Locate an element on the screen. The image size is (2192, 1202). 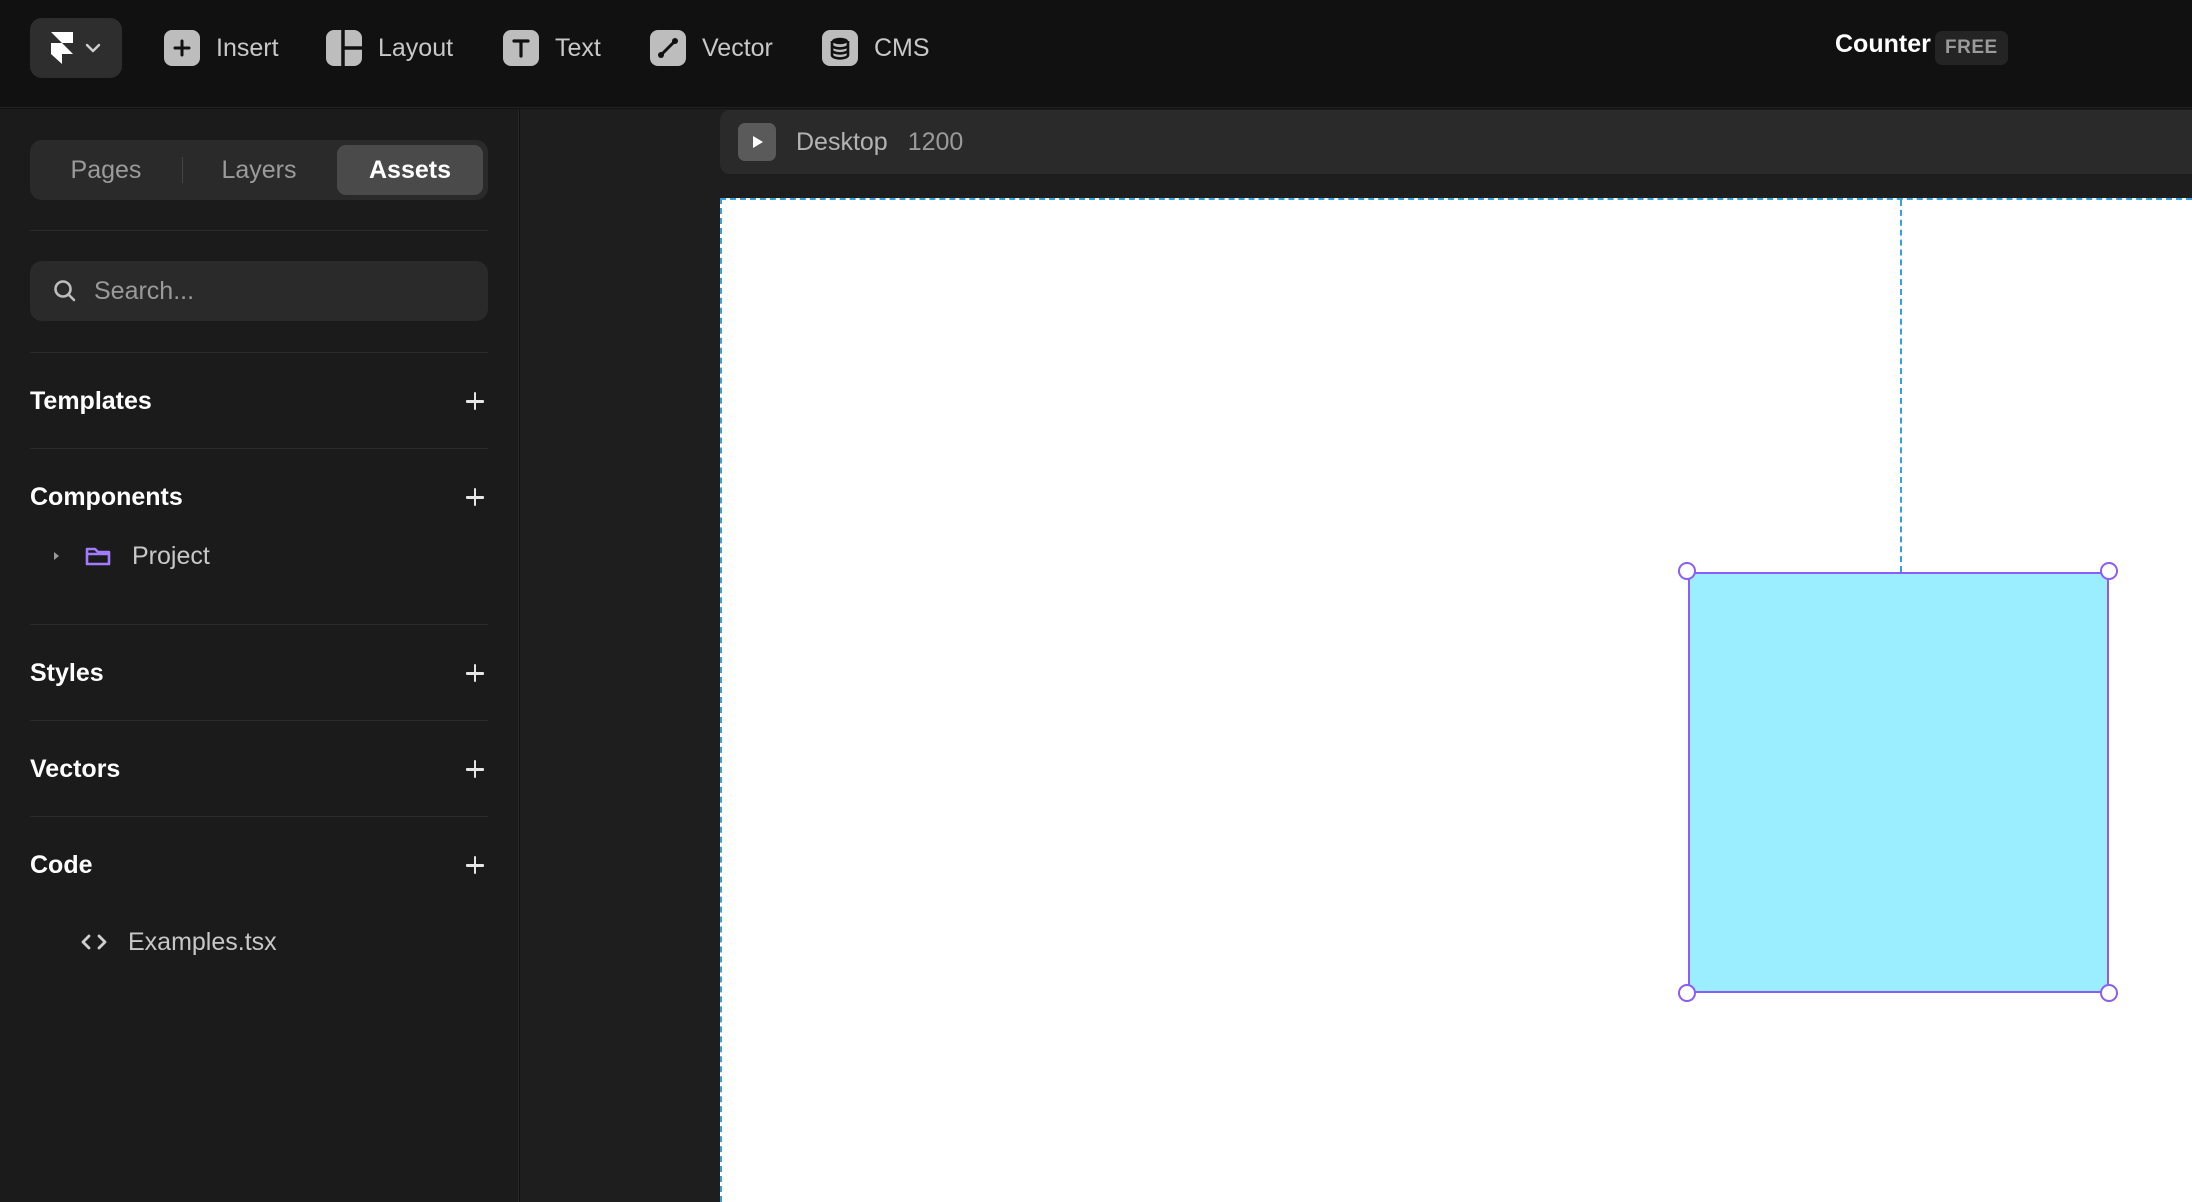
vectors-section-header: Vectors is located at coordinates (259, 769).